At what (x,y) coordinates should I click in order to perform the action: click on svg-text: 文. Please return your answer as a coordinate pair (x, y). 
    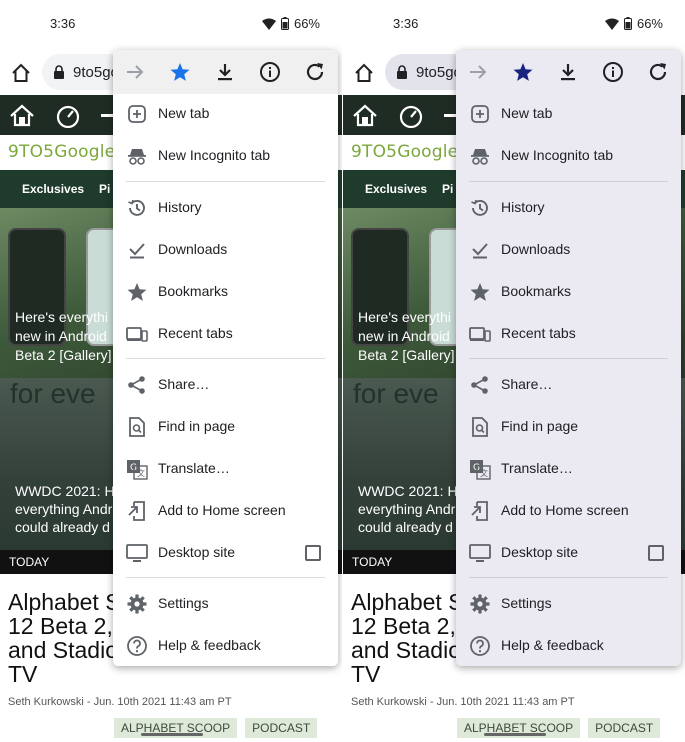
    Looking at the image, I should click on (484, 473).